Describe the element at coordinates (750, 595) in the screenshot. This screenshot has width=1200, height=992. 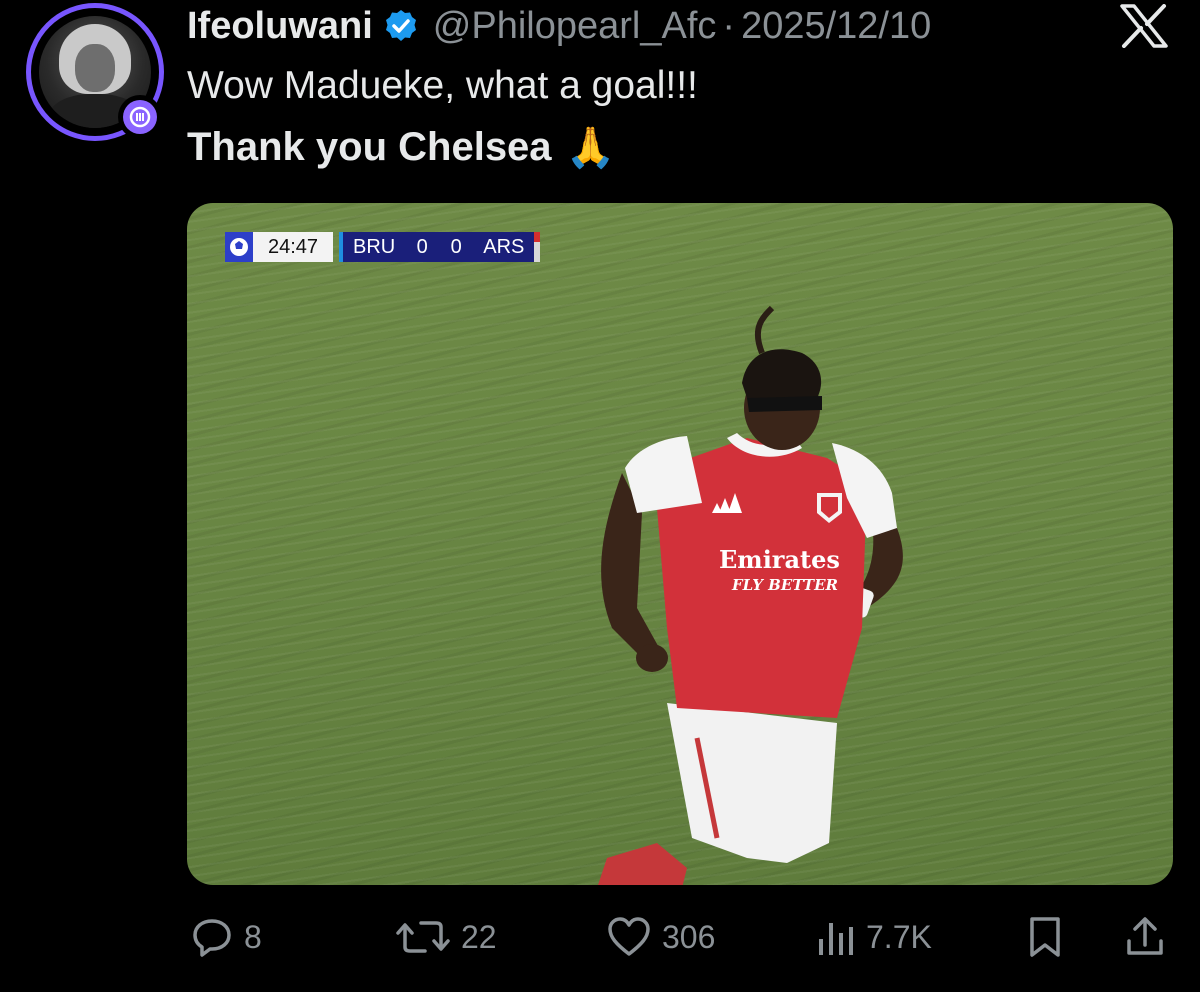
I see `player-figure: Emirates FLY BETTER` at that location.